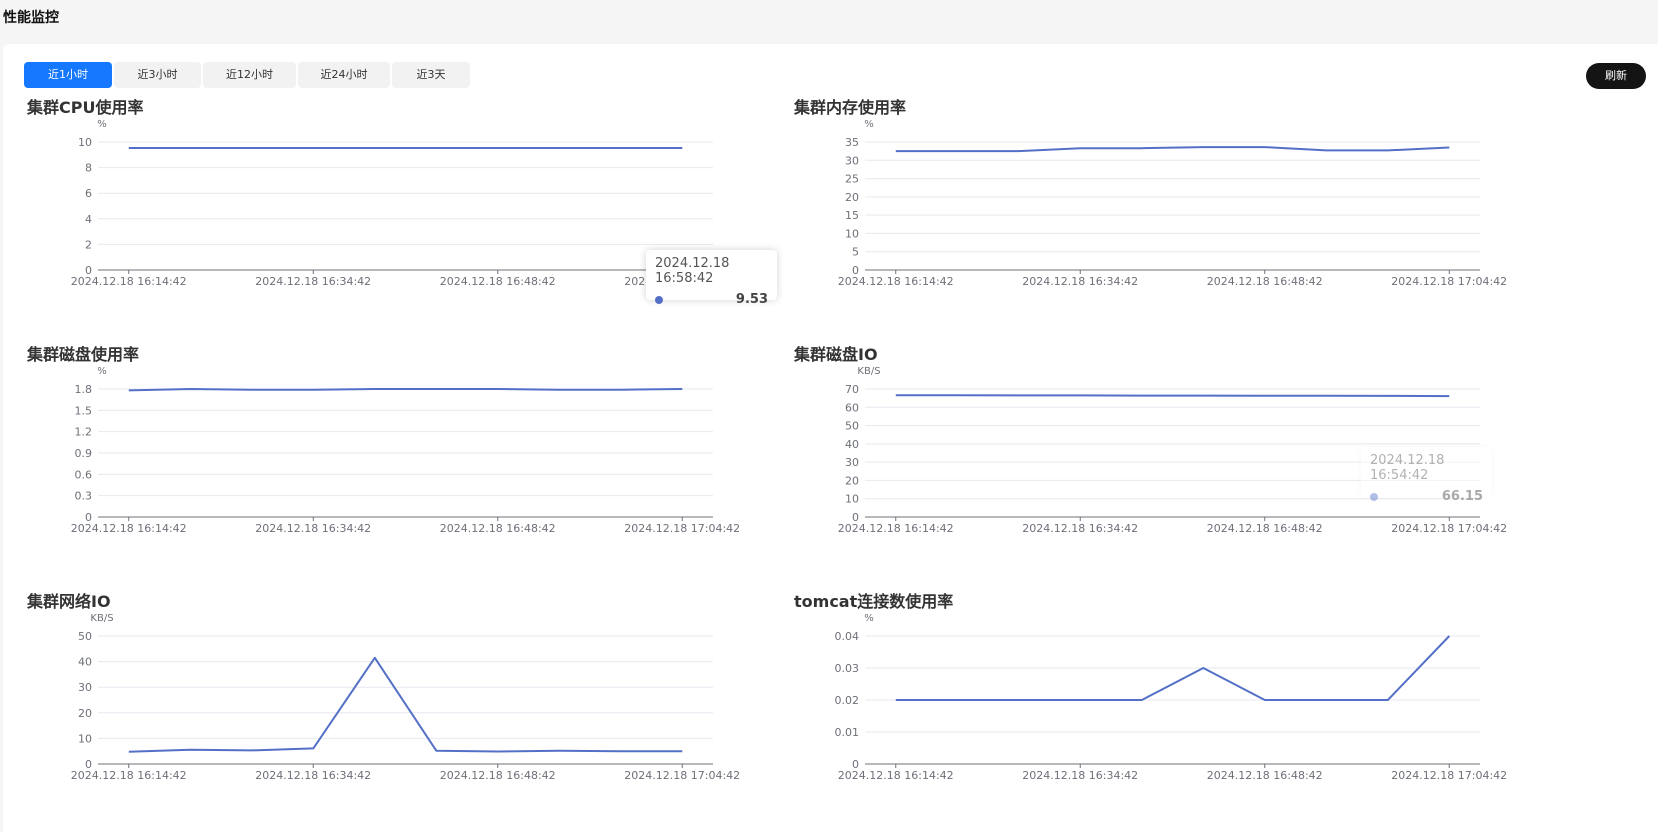  Describe the element at coordinates (711, 299) in the screenshot. I see `tooltip-row: 9.53` at that location.